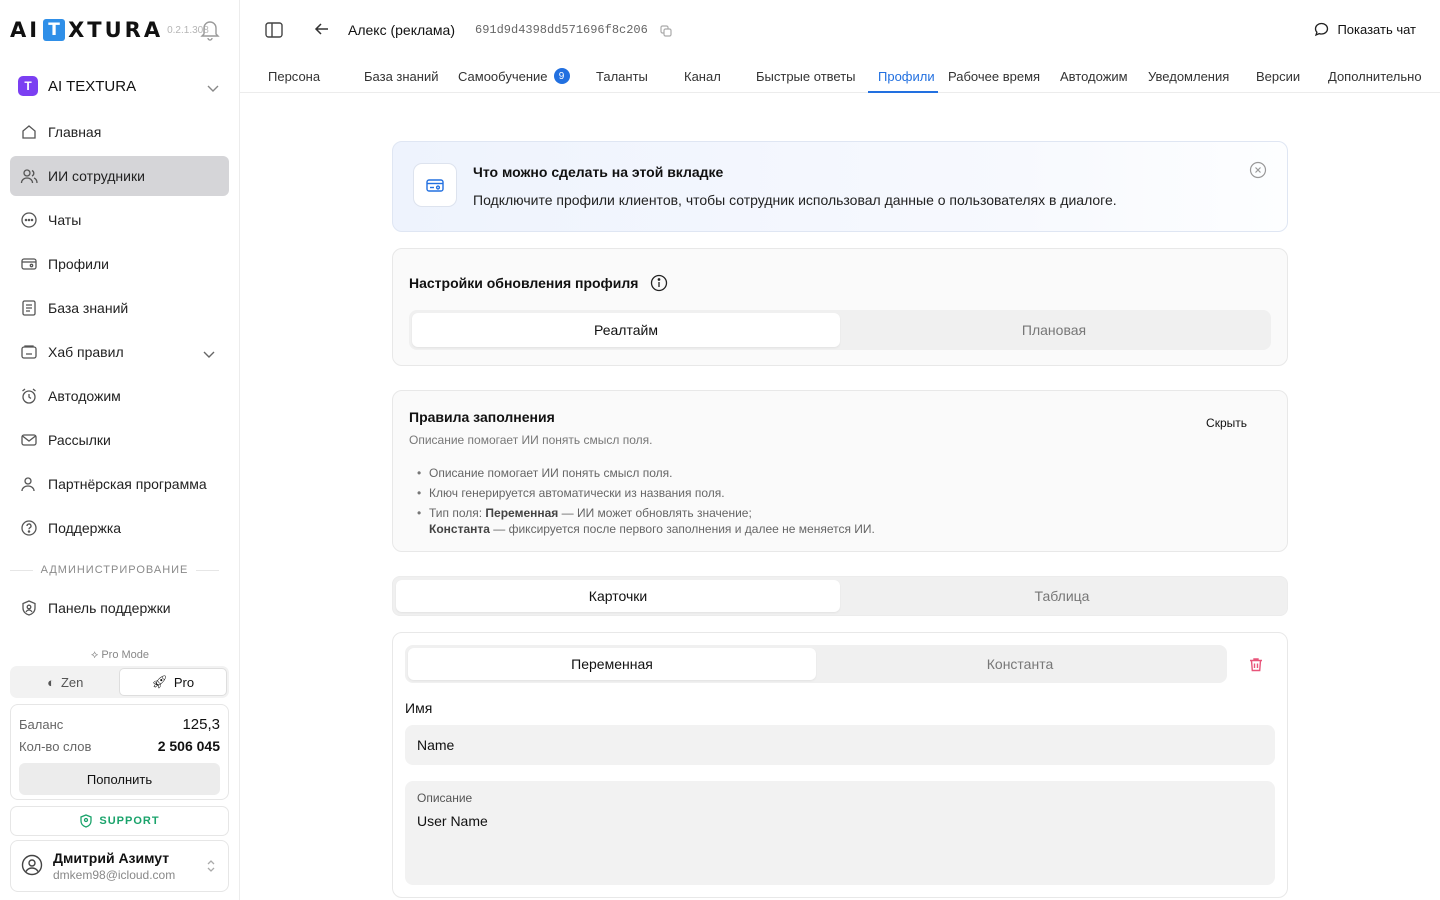  What do you see at coordinates (65, 682) in the screenshot?
I see `mode-zen-button: ◐ Zen` at bounding box center [65, 682].